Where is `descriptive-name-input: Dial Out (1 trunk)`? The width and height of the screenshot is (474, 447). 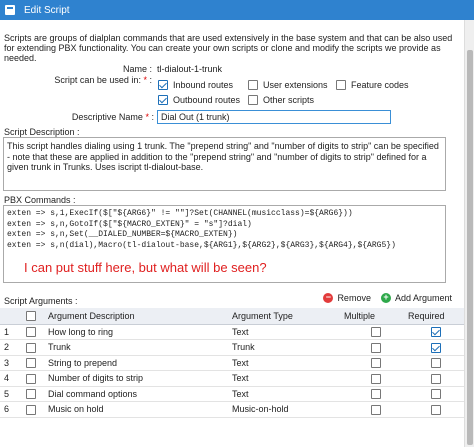
descriptive-name-input: Dial Out (1 trunk) is located at coordinates (274, 117).